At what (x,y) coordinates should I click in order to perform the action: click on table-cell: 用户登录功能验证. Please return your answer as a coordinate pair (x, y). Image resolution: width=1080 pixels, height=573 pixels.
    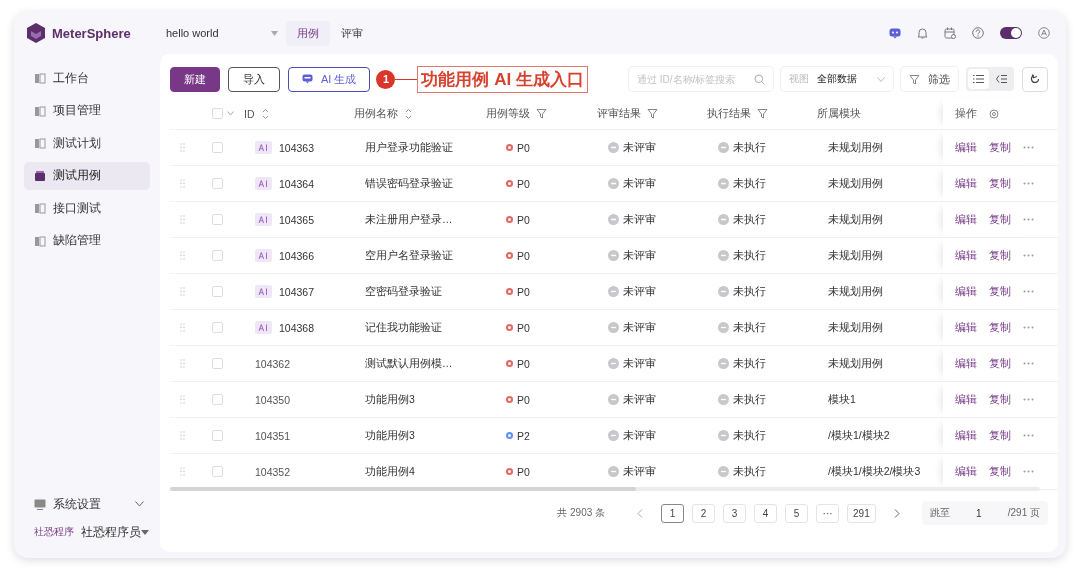
    Looking at the image, I should click on (409, 147).